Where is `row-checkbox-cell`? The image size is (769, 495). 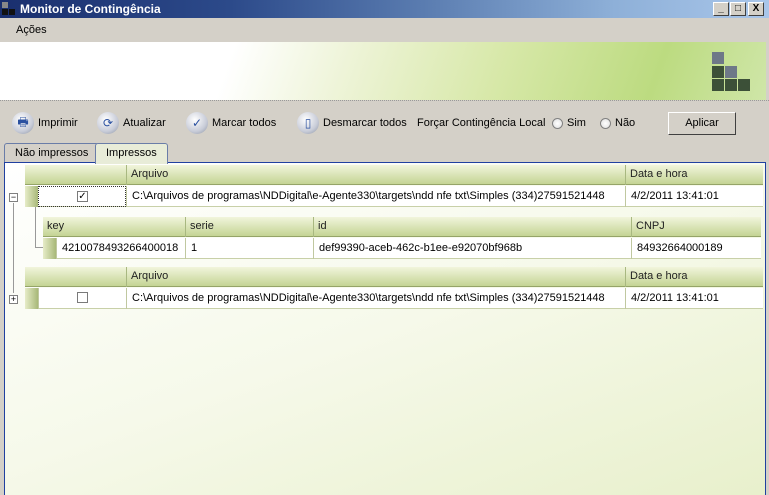 row-checkbox-cell is located at coordinates (82, 298).